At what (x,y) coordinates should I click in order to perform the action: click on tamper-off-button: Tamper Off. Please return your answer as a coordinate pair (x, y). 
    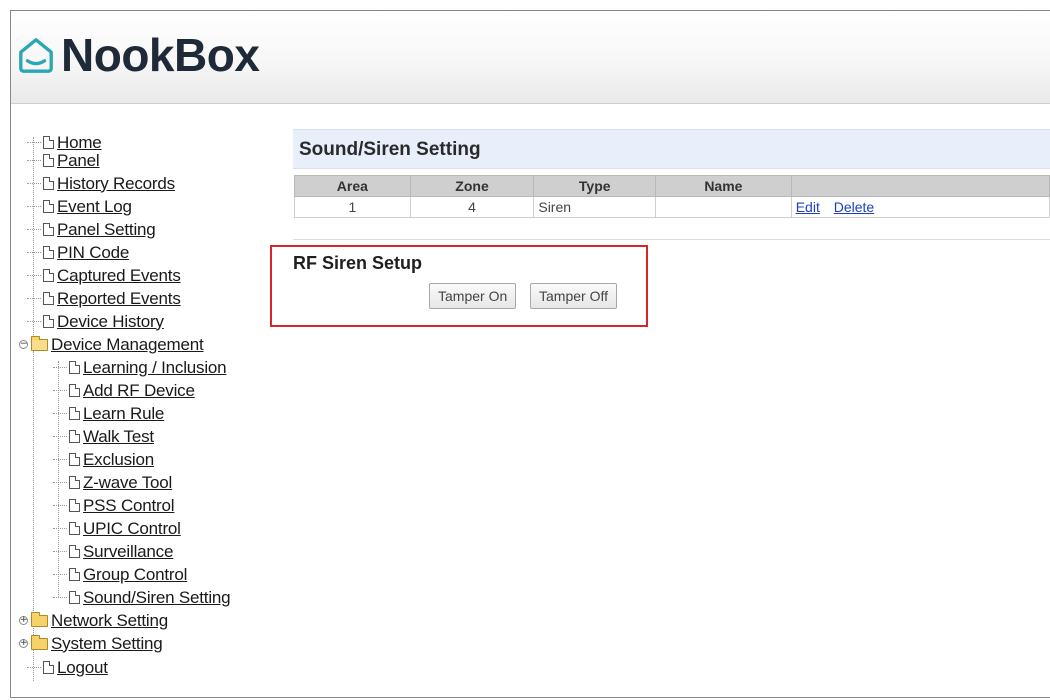
    Looking at the image, I should click on (573, 296).